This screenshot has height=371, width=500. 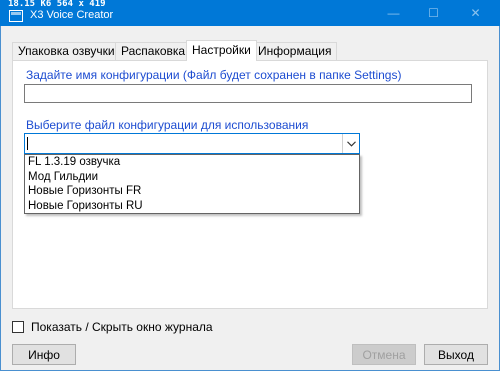 I want to click on exit-button: Выход, so click(x=456, y=354).